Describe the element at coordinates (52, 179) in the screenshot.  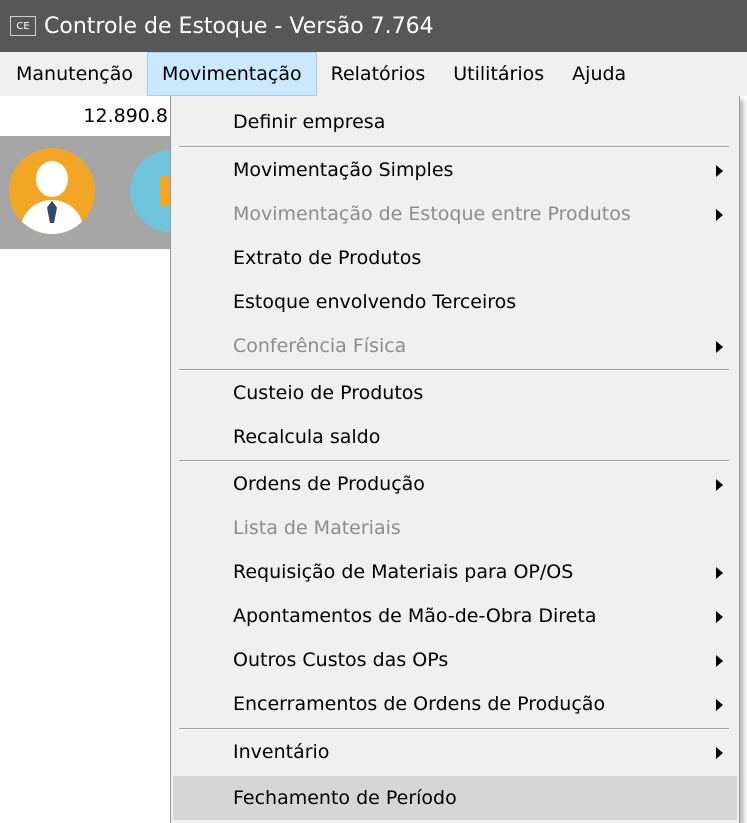
I see `avatar-head-shape` at that location.